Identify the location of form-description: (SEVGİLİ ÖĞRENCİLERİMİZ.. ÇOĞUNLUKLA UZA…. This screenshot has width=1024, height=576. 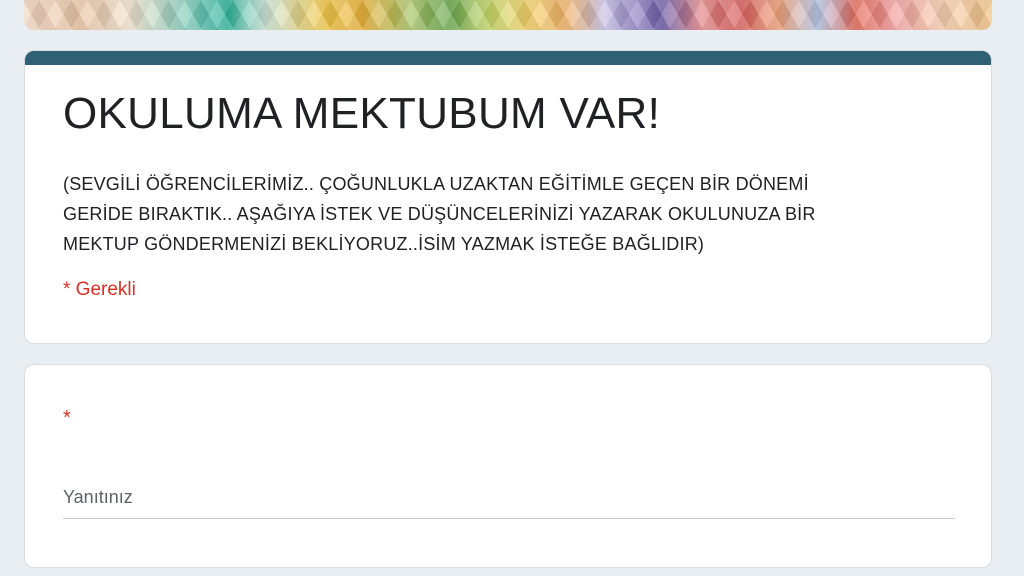
(439, 214).